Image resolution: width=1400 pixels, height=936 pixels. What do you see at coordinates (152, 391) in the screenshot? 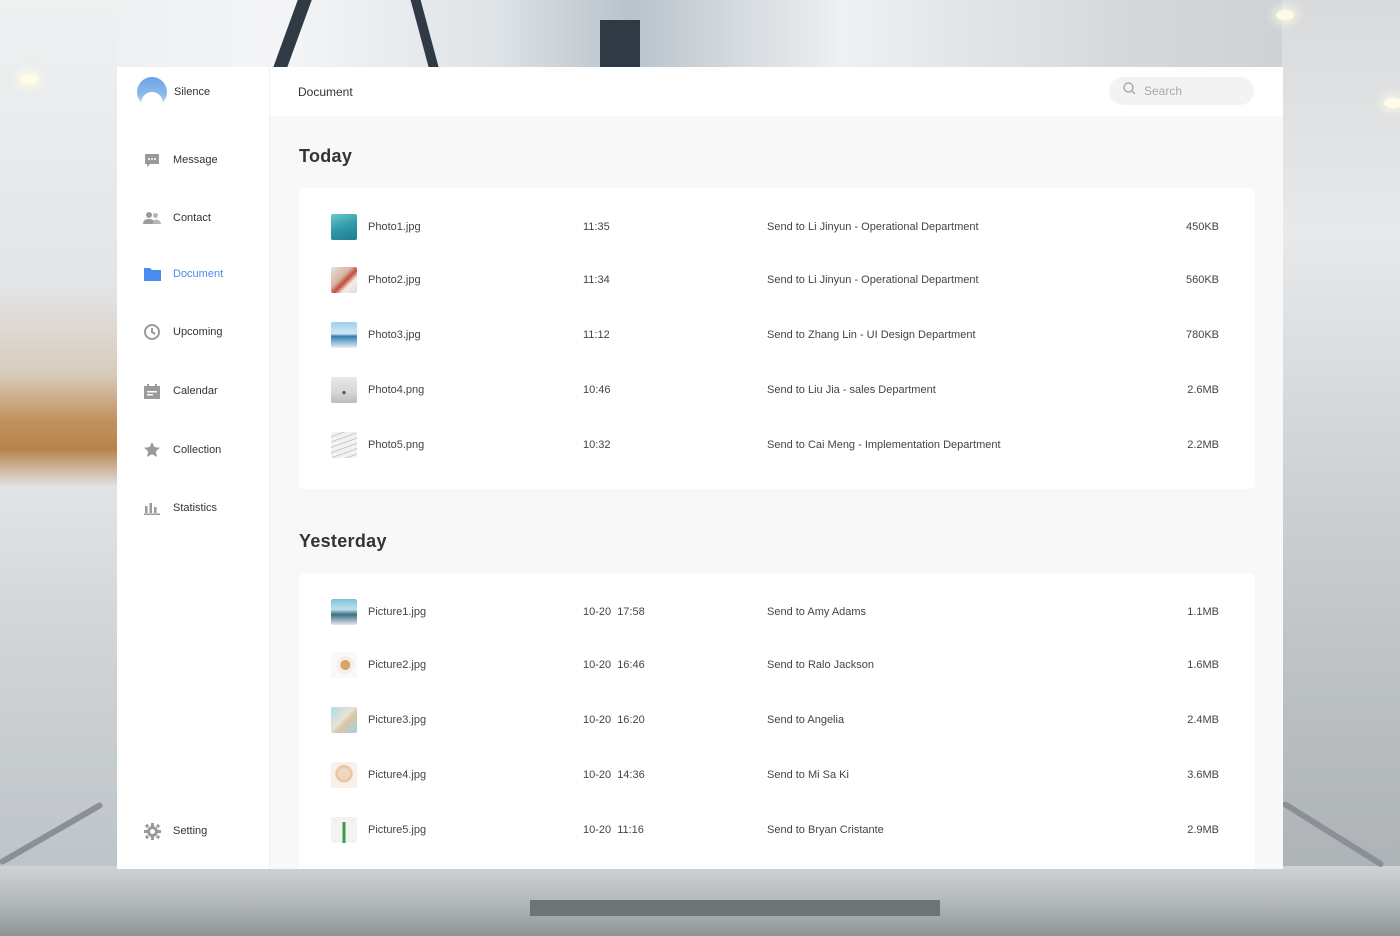
I see `calendar-icon` at bounding box center [152, 391].